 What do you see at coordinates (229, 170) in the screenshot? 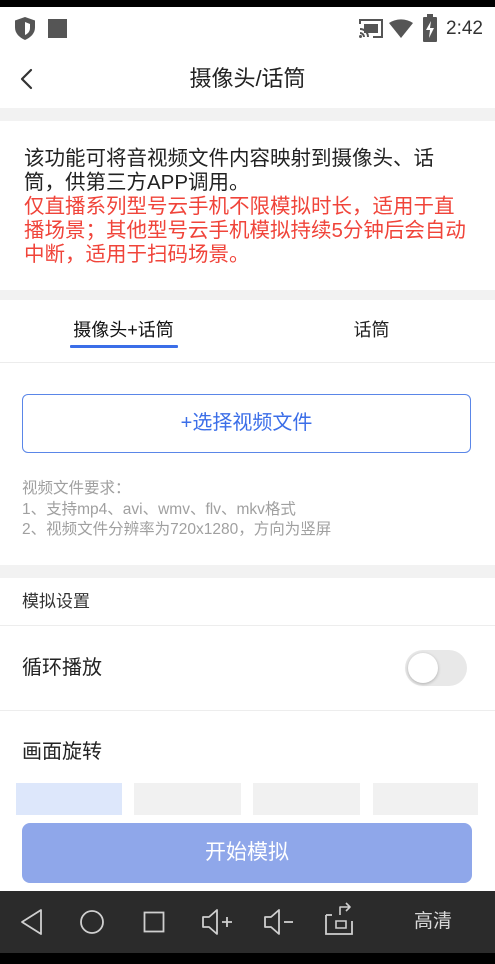
I see `feature-description: 该功能可将音视频文件内容映射到摄像头、话筒，供第三方APP调用。` at bounding box center [229, 170].